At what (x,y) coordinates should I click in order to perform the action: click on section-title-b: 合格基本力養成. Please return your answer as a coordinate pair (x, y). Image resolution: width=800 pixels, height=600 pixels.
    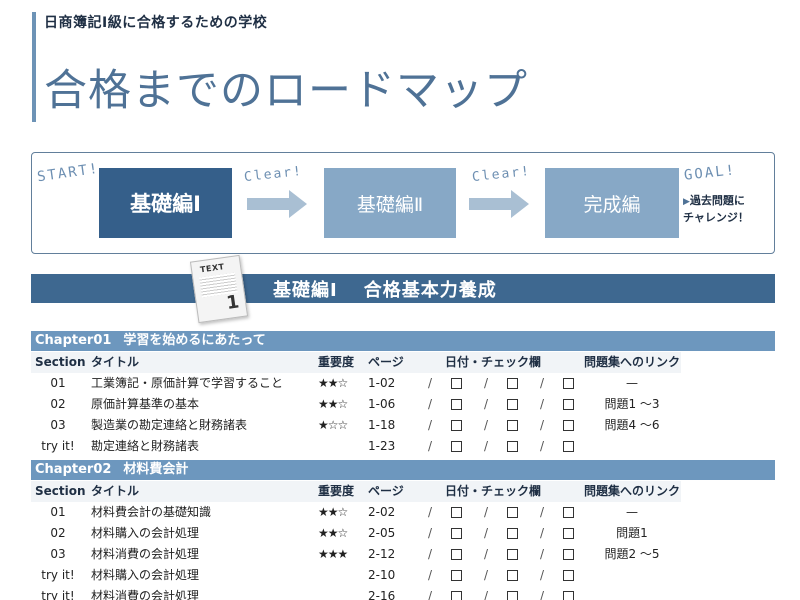
    Looking at the image, I should click on (430, 290).